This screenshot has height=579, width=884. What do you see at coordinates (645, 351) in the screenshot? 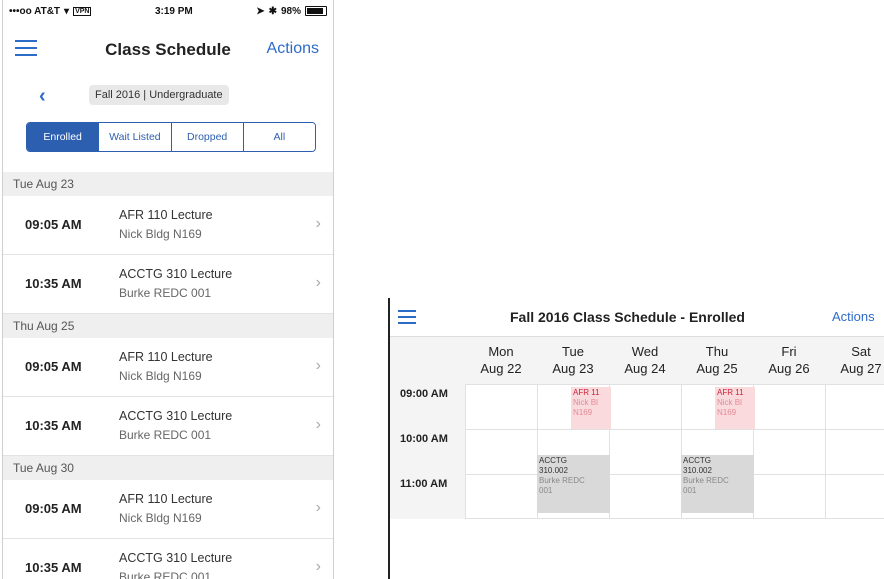
I see `column-day: Wed` at bounding box center [645, 351].